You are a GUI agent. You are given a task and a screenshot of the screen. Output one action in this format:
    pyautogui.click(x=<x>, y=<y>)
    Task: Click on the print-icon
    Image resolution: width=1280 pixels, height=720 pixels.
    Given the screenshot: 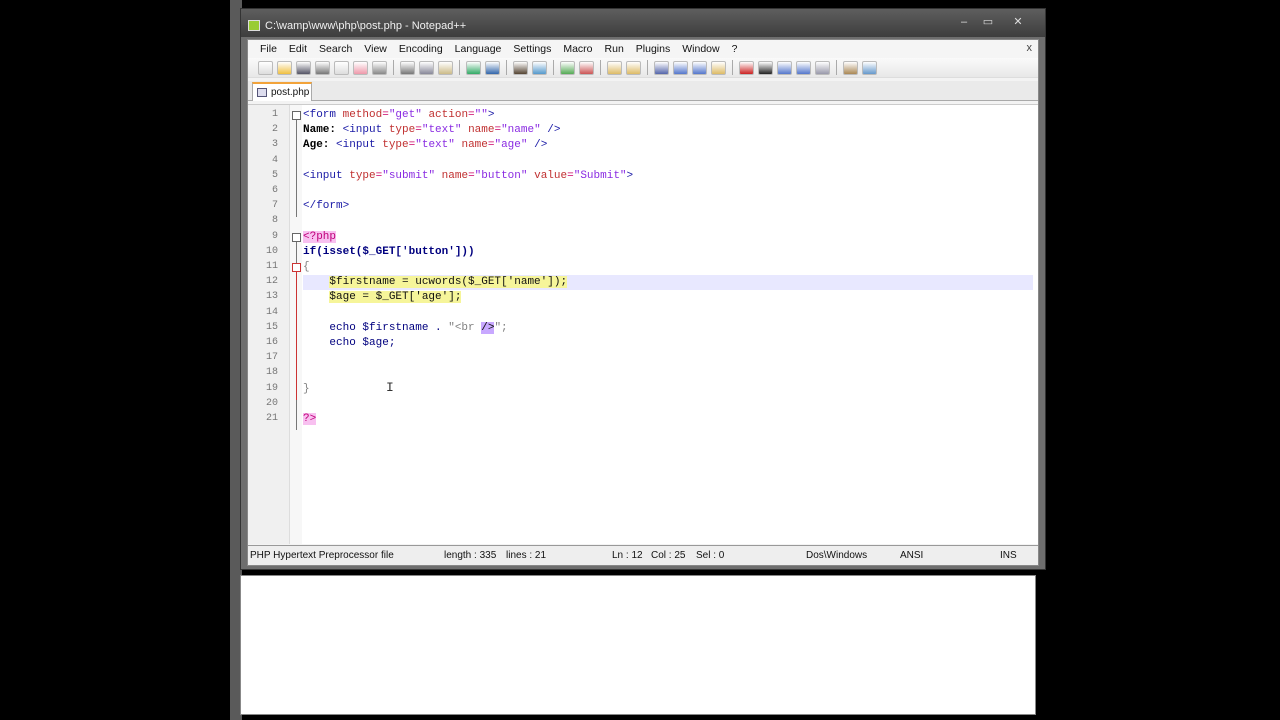 What is the action you would take?
    pyautogui.click(x=379, y=67)
    